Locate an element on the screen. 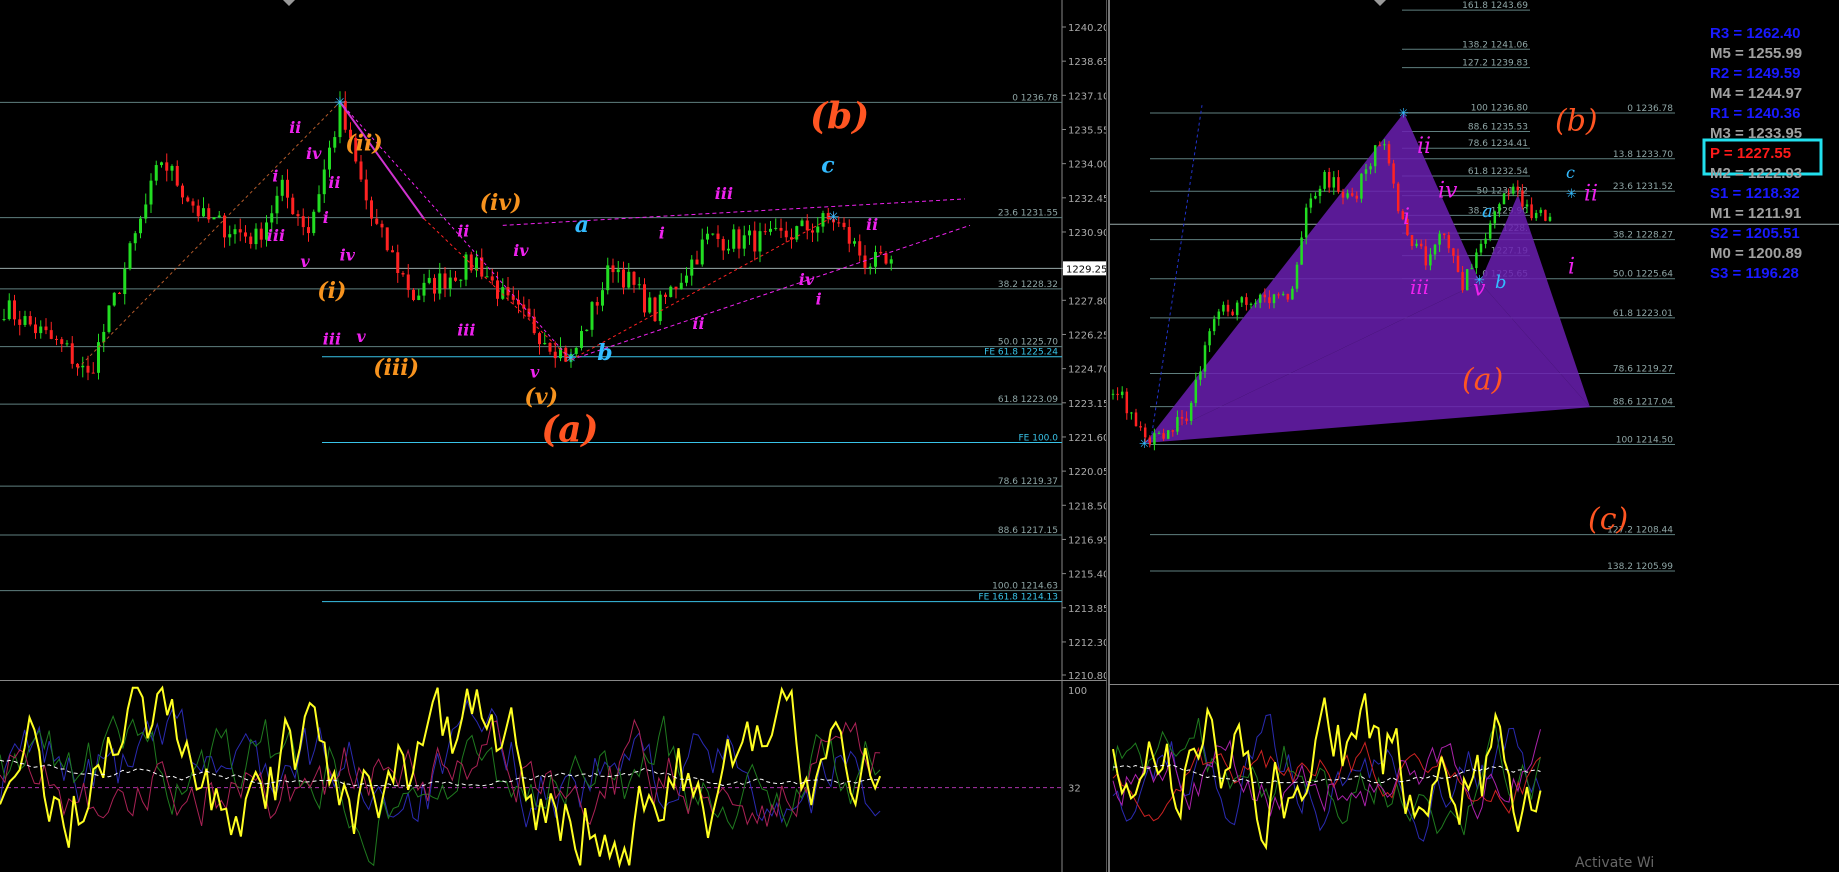 The height and width of the screenshot is (872, 1839). price-axis-label: 1213.85 is located at coordinates (1087, 609).